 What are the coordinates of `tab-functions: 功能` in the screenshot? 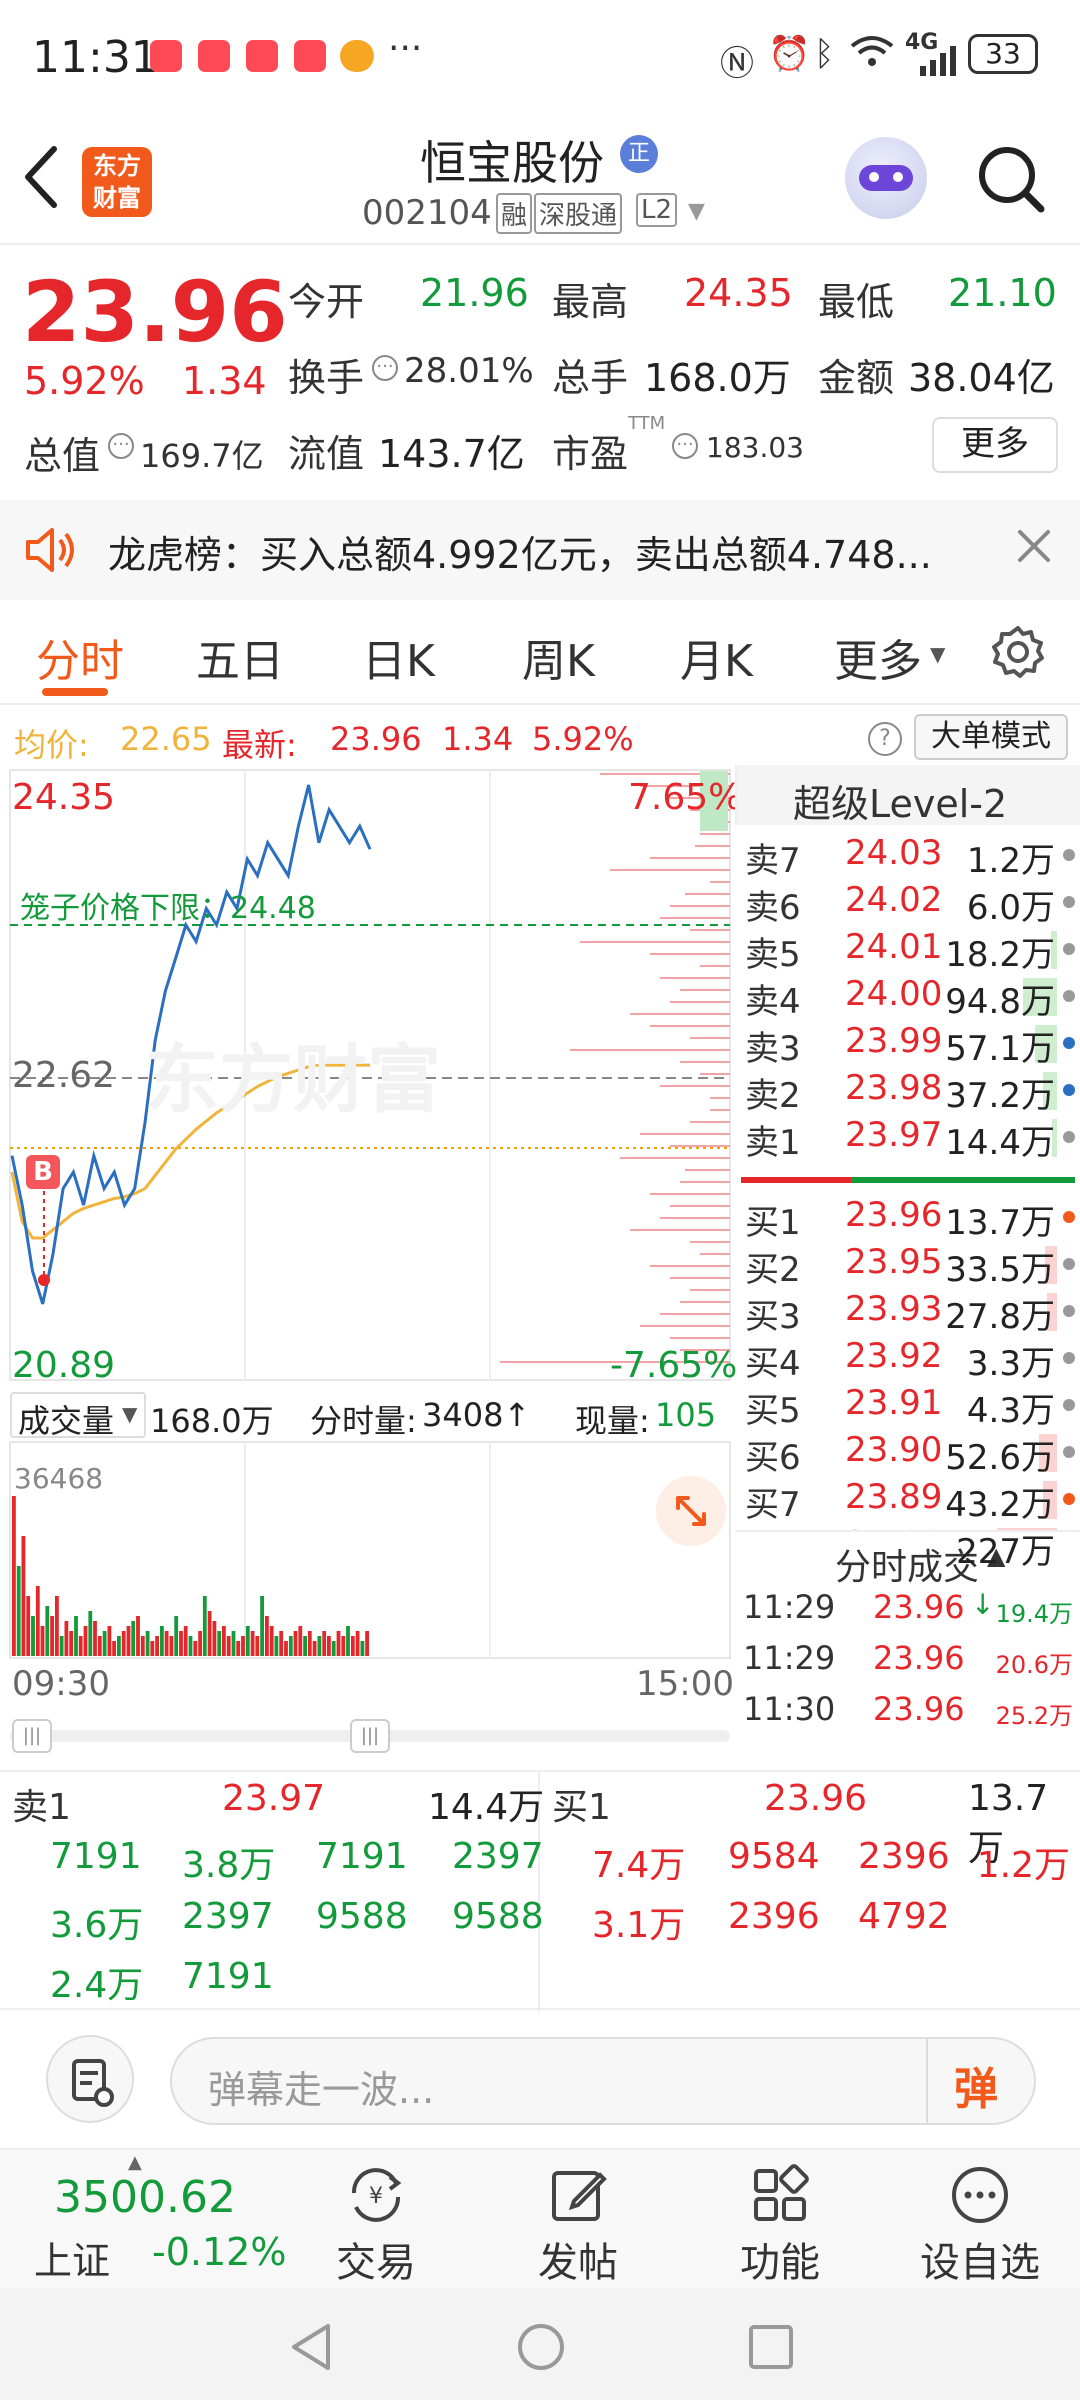 It's located at (780, 2224).